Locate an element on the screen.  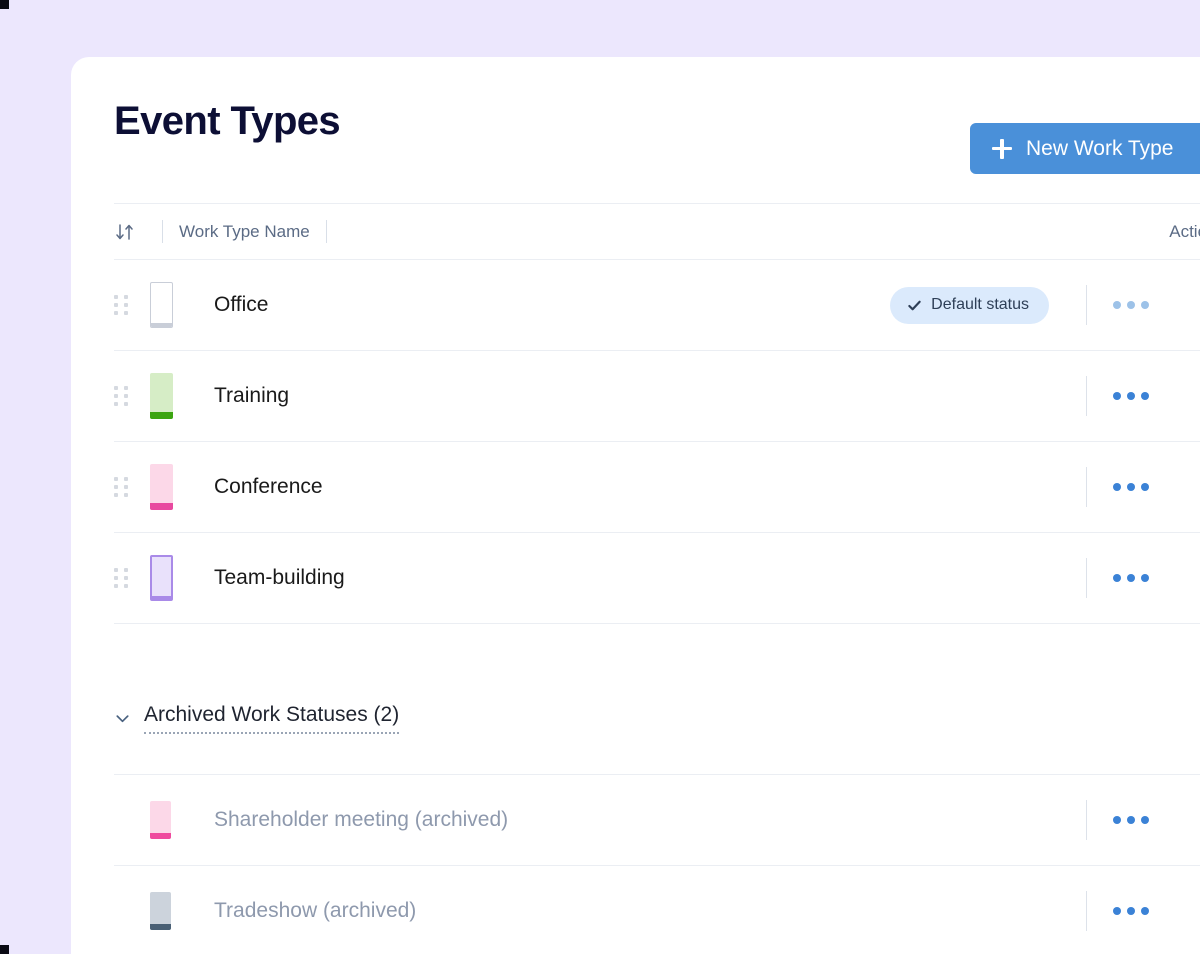
column-header-actions: Actions is located at coordinates (1184, 231).